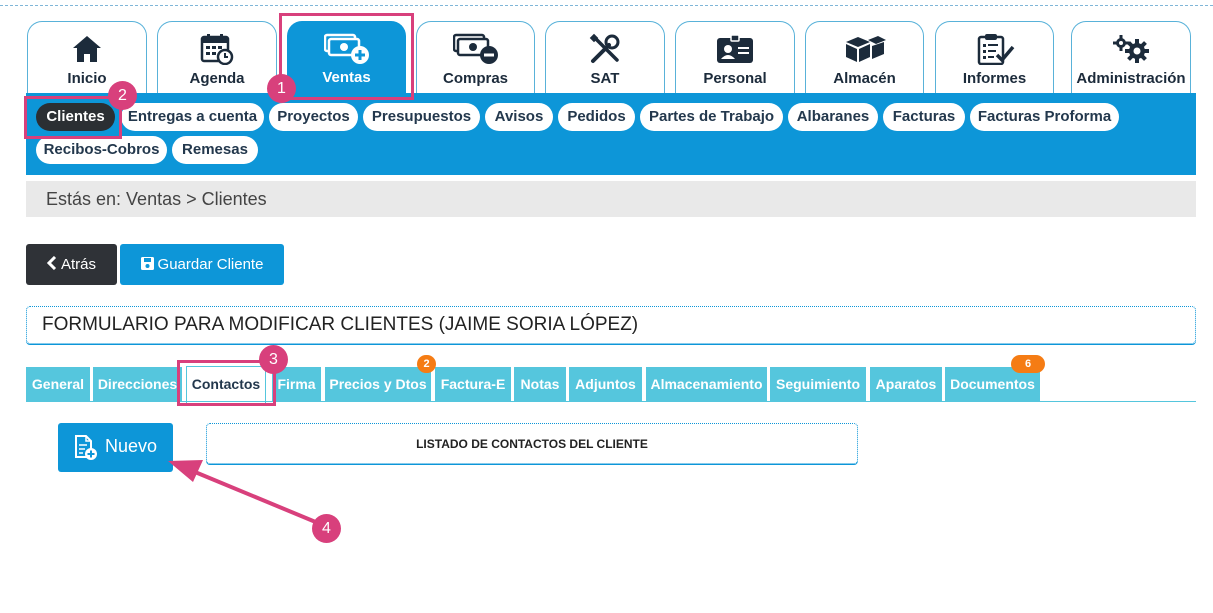  Describe the element at coordinates (326, 528) in the screenshot. I see `annotation-4-marker: 4` at that location.